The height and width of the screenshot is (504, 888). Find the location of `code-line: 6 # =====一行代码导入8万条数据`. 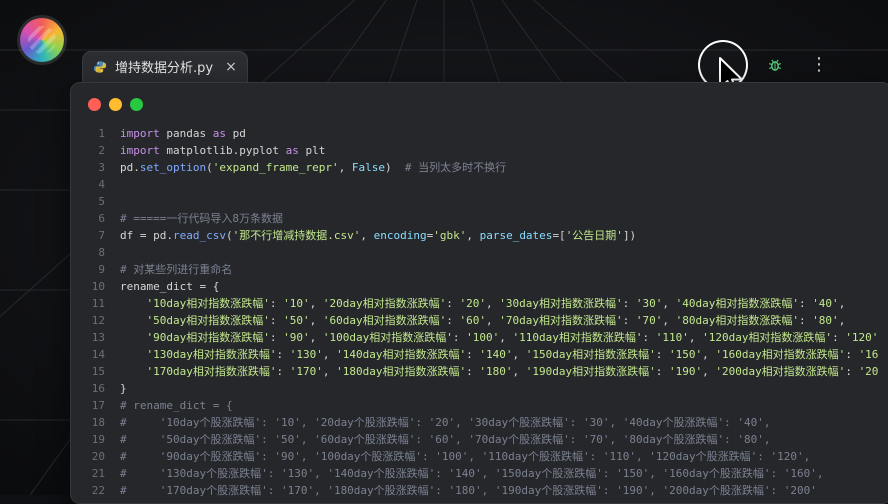

code-line: 6 # =====一行代码导入8万条数据 is located at coordinates (479, 218).